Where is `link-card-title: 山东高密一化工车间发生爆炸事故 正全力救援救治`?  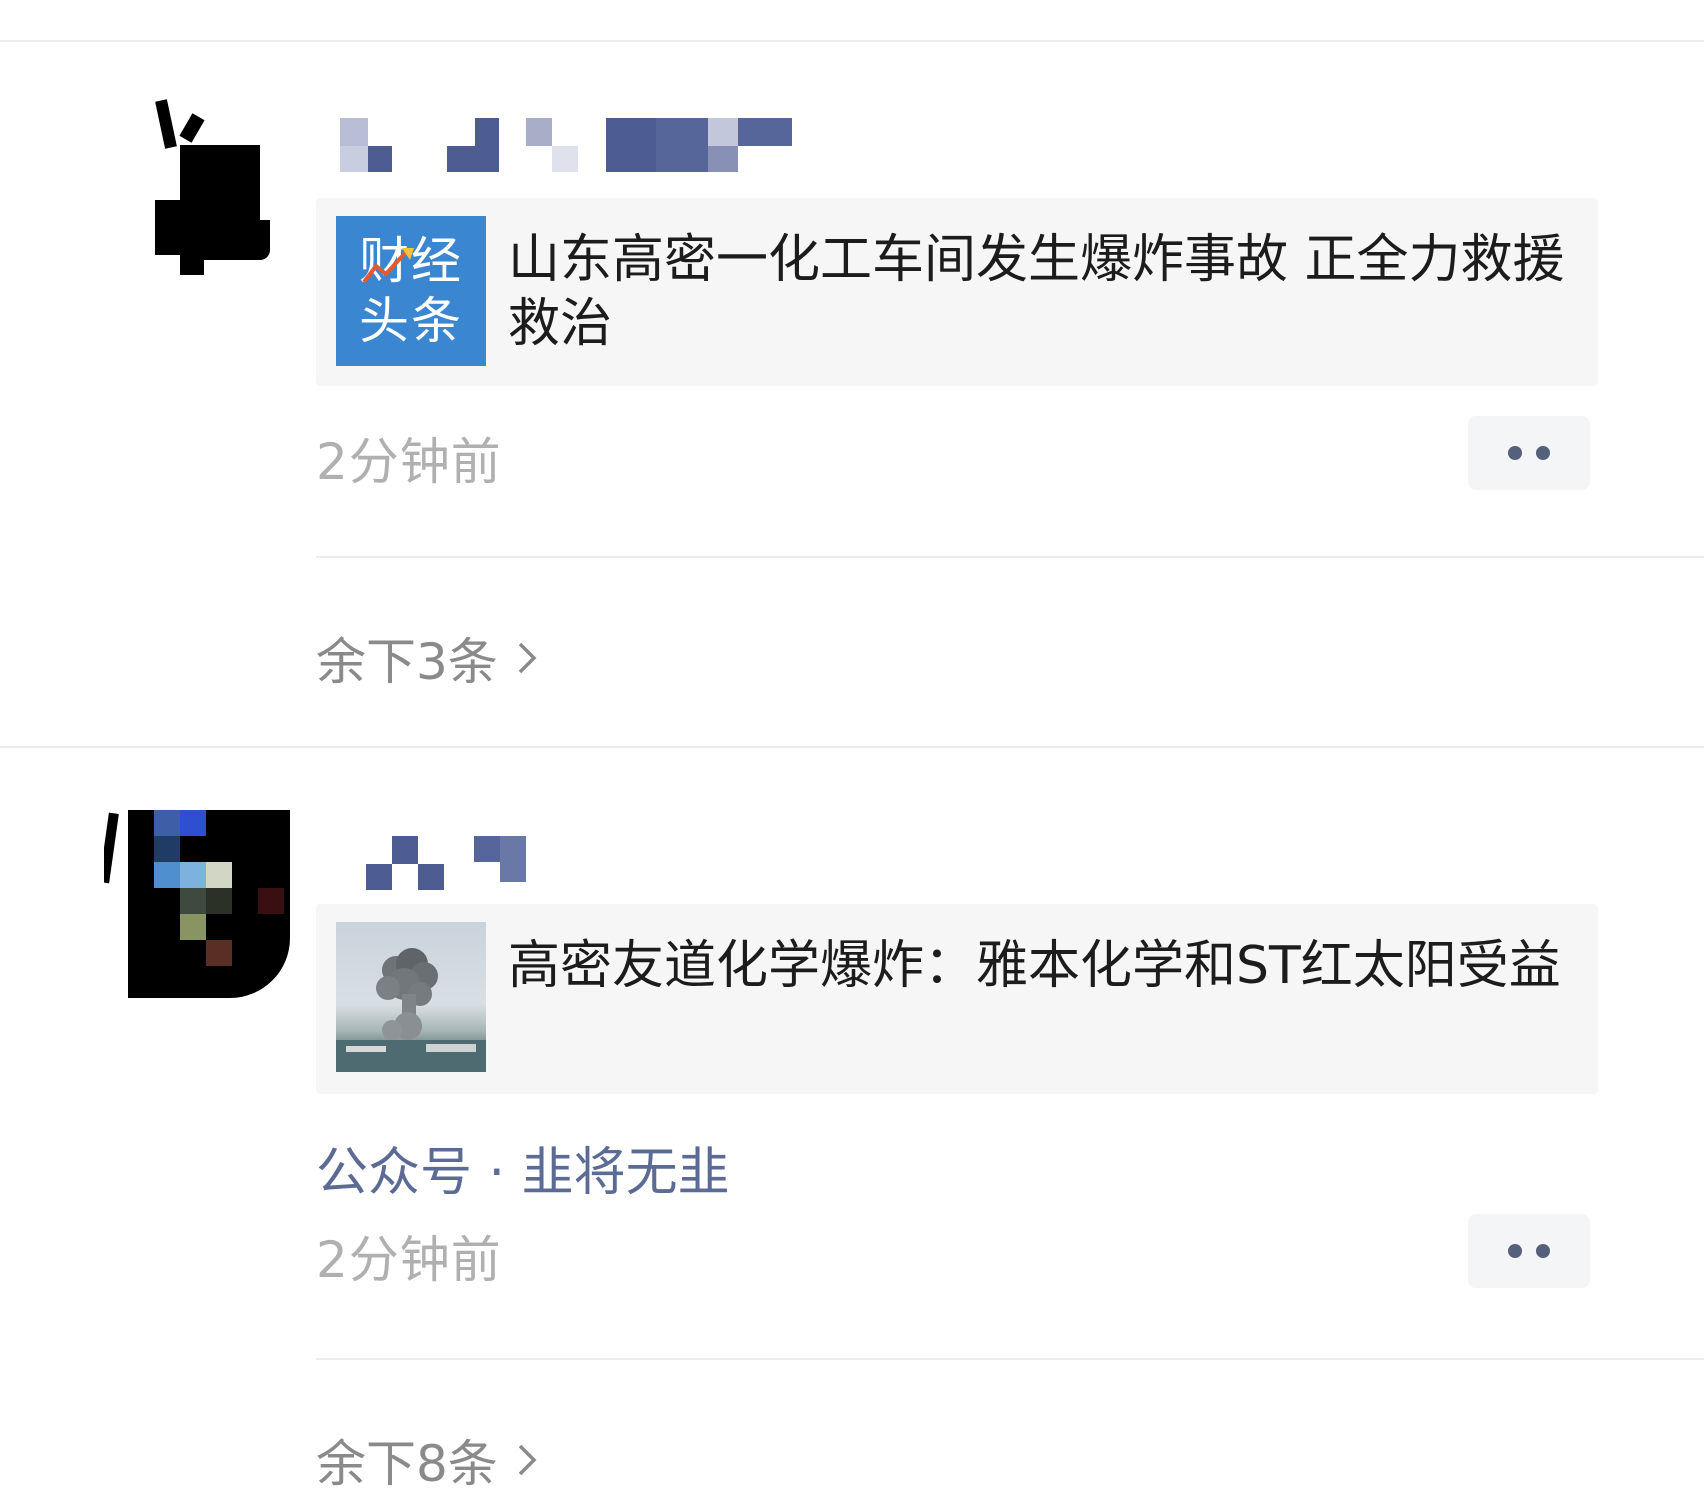 link-card-title: 山东高密一化工车间发生爆炸事故 正全力救援救治 is located at coordinates (1036, 292).